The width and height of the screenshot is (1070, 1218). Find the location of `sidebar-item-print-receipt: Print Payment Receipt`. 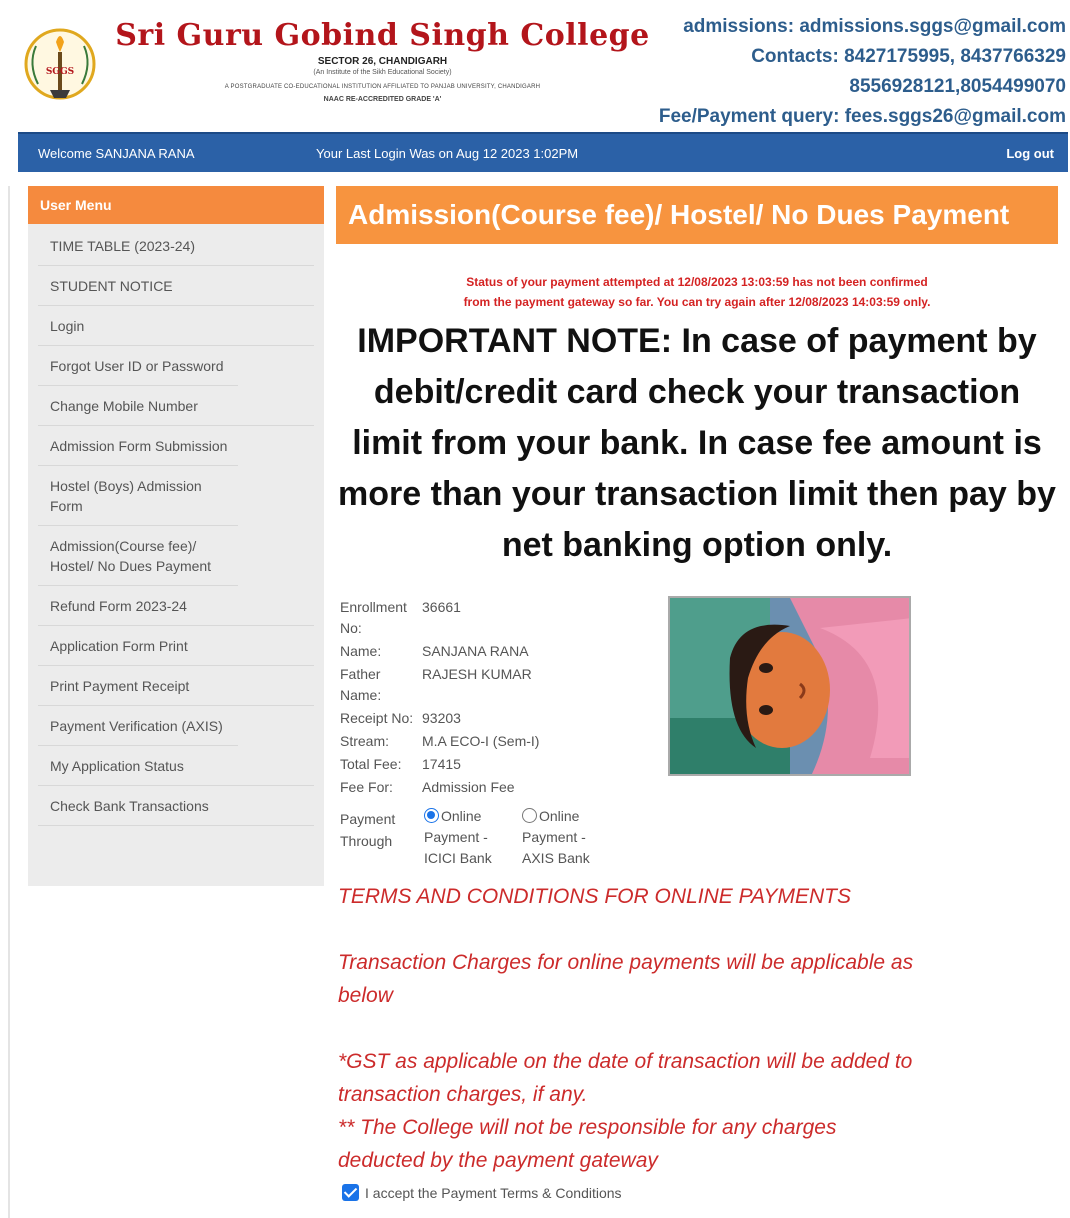

sidebar-item-print-receipt: Print Payment Receipt is located at coordinates (176, 686).